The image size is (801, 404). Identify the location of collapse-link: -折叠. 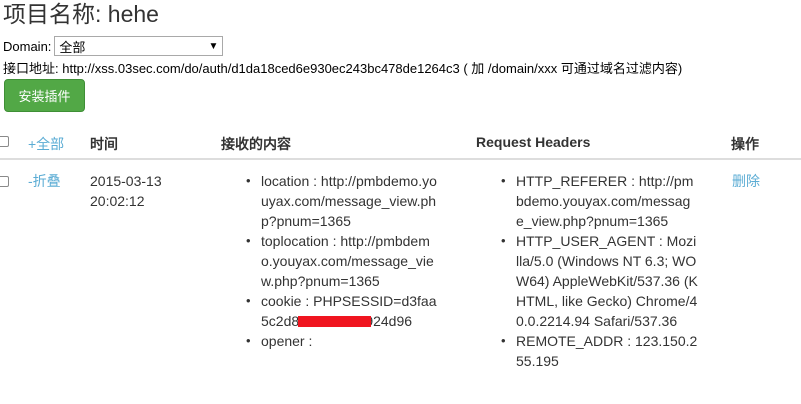
(44, 181).